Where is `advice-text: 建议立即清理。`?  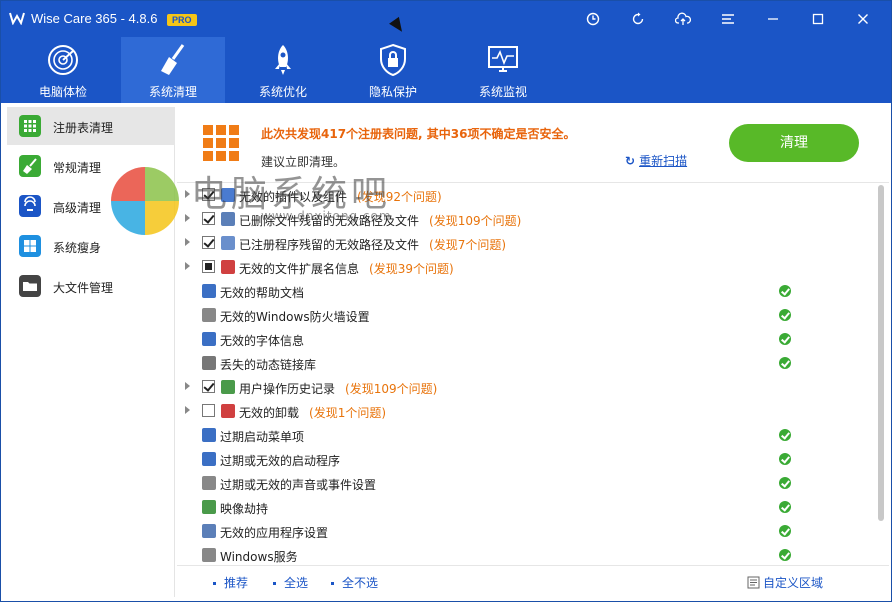 advice-text: 建议立即清理。 is located at coordinates (303, 162).